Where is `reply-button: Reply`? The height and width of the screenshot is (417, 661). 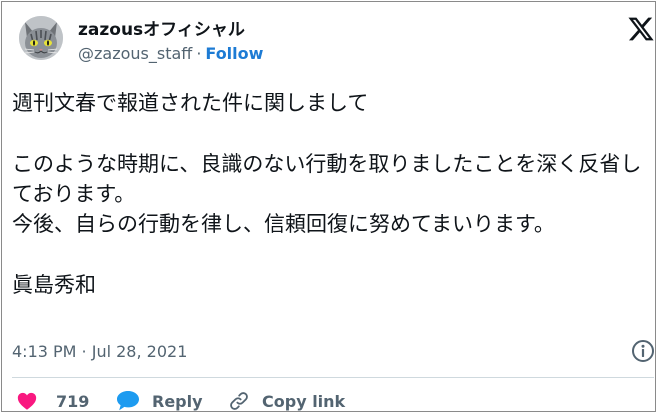
reply-button: Reply is located at coordinates (159, 401).